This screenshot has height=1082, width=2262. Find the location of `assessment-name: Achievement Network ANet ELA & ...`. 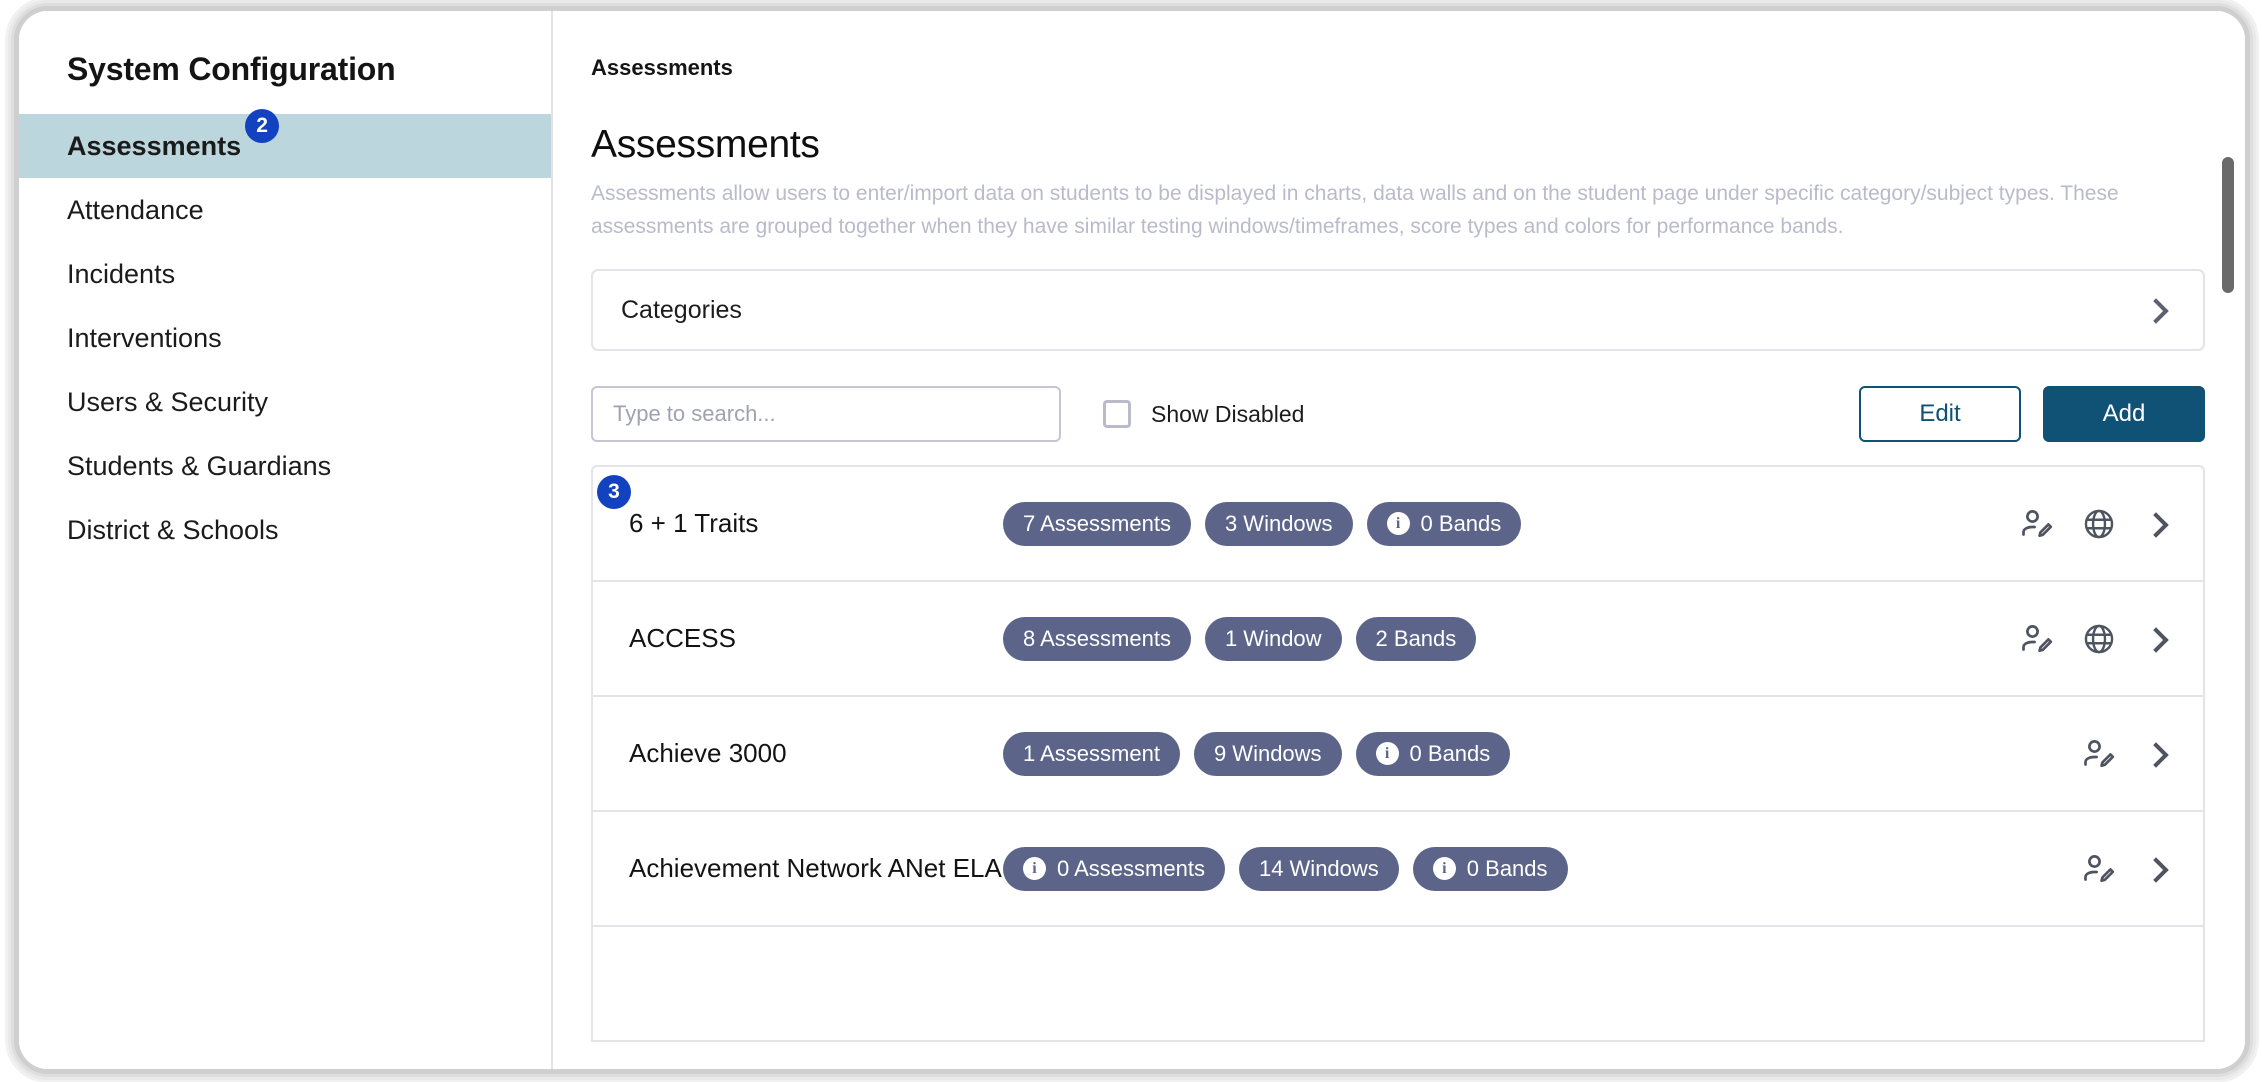

assessment-name: Achievement Network ANet ELA & ... is located at coordinates (816, 868).